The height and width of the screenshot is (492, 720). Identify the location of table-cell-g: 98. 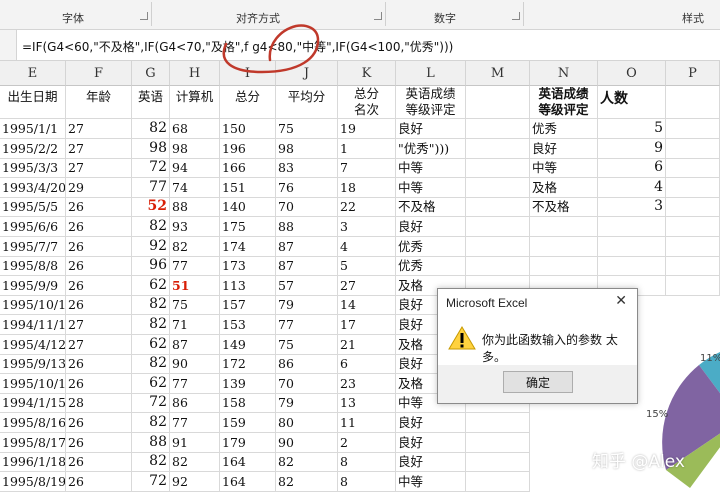
(151, 149).